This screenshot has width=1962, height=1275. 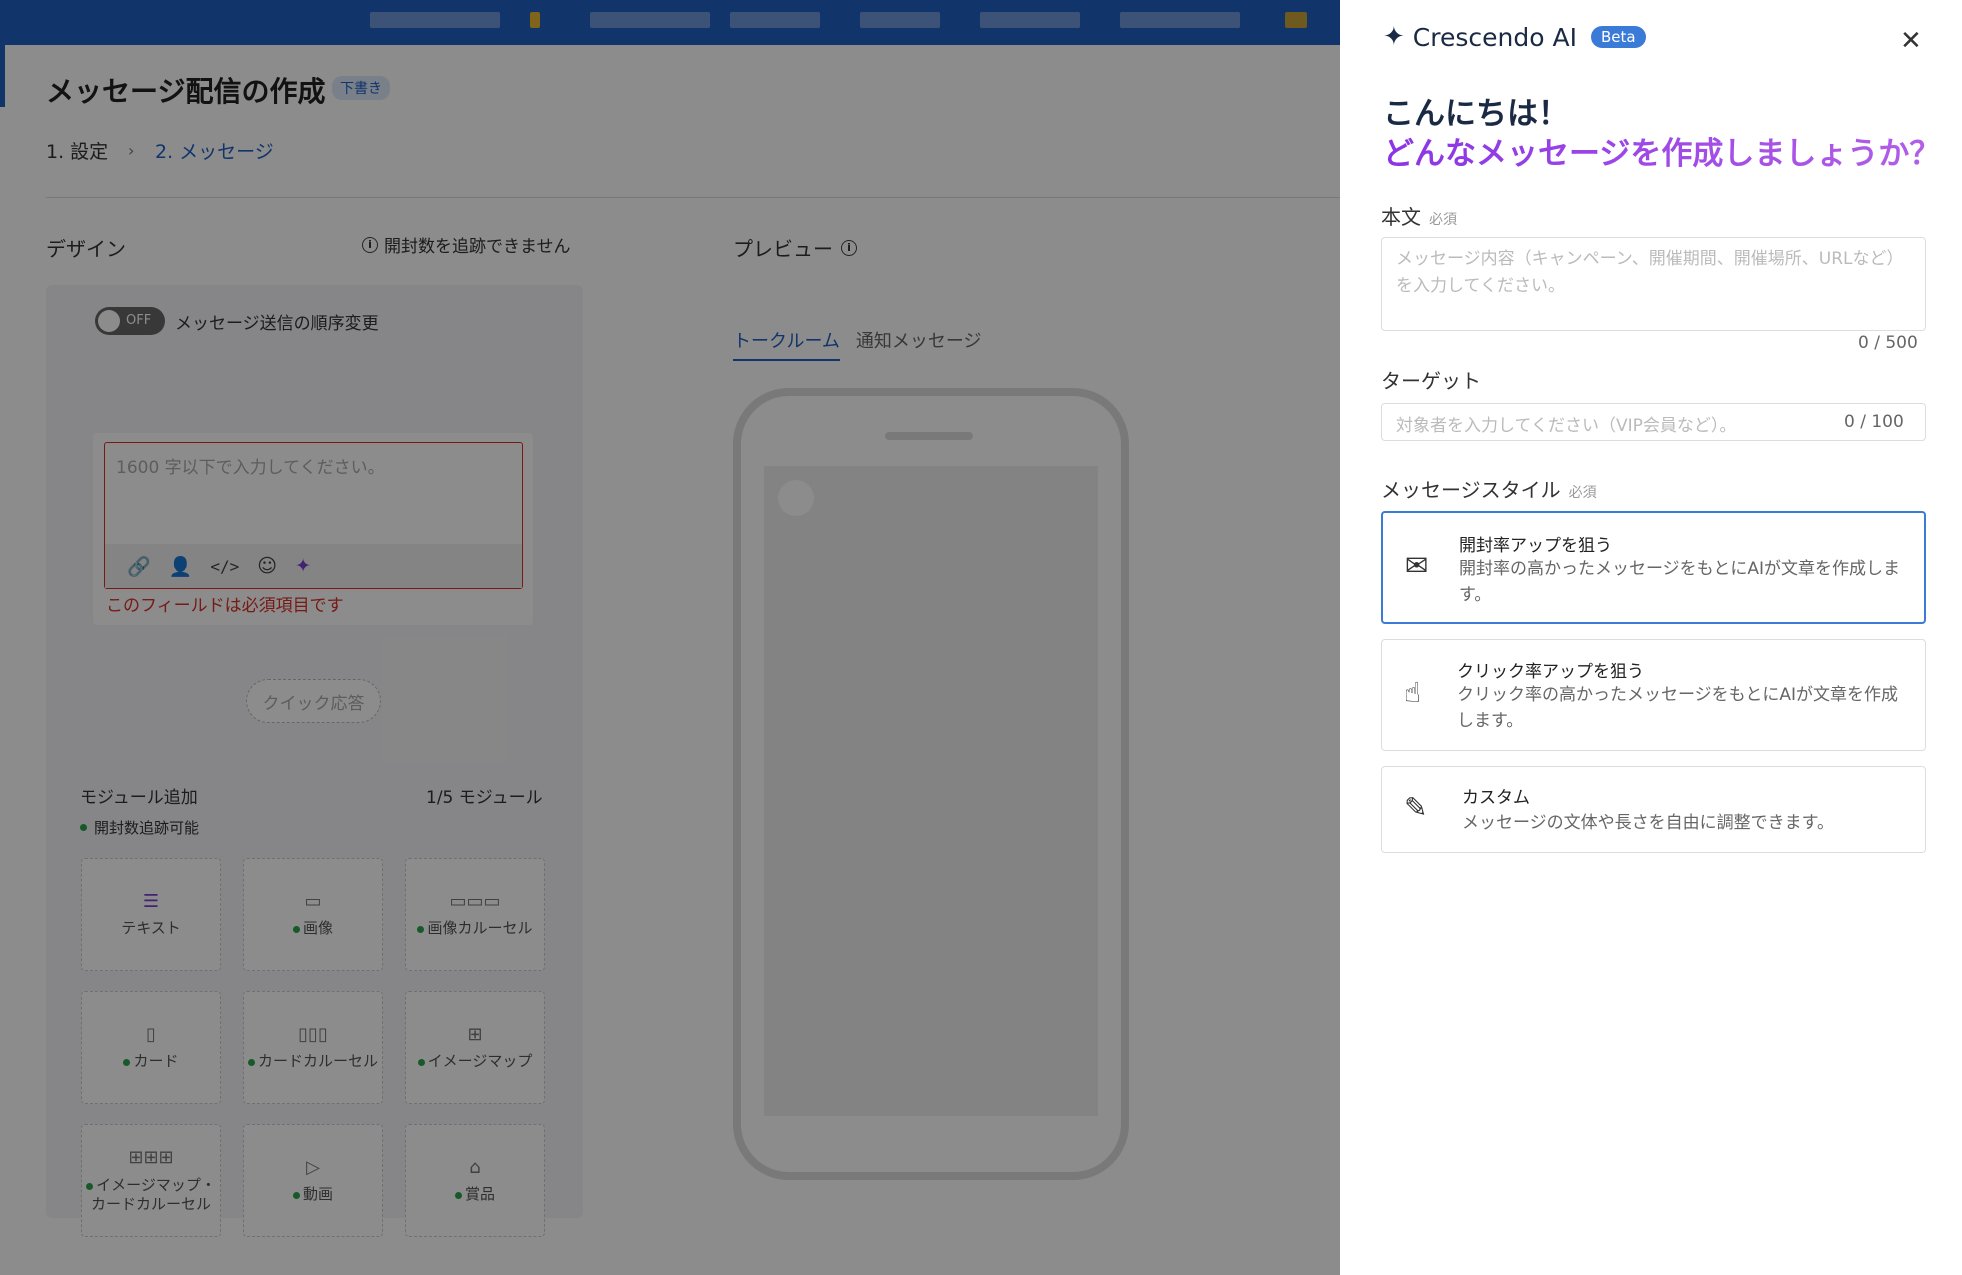 What do you see at coordinates (1661, 150) in the screenshot?
I see `greeting-line2: どんなメッセージを作成しましょうか？` at bounding box center [1661, 150].